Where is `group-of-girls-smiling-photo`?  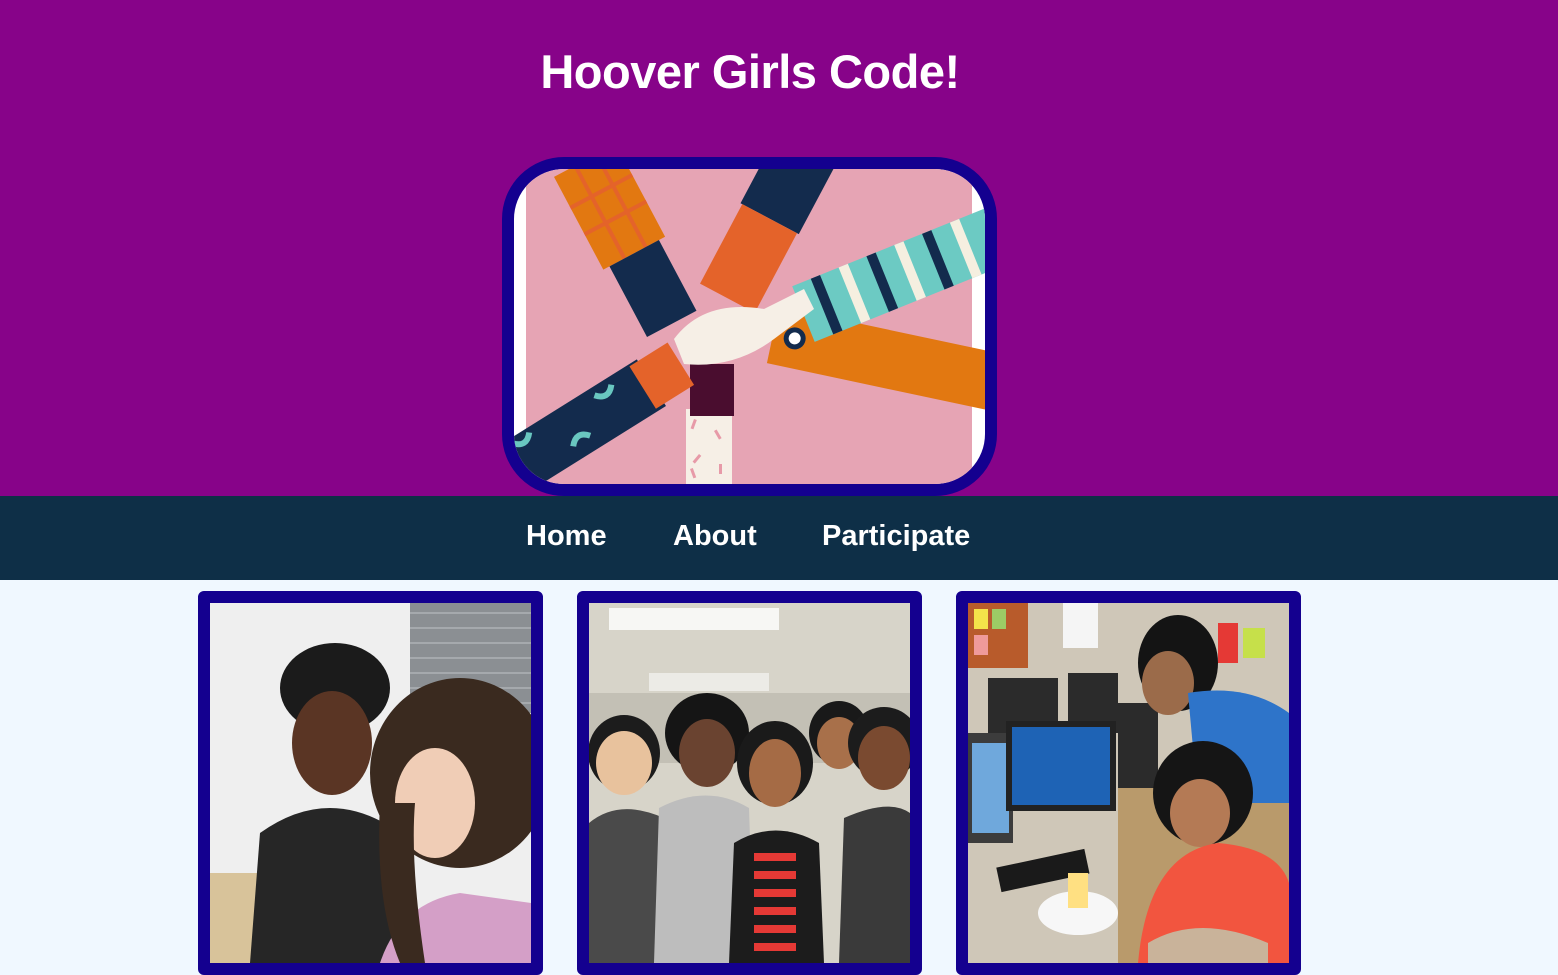
group-of-girls-smiling-photo is located at coordinates (749, 783).